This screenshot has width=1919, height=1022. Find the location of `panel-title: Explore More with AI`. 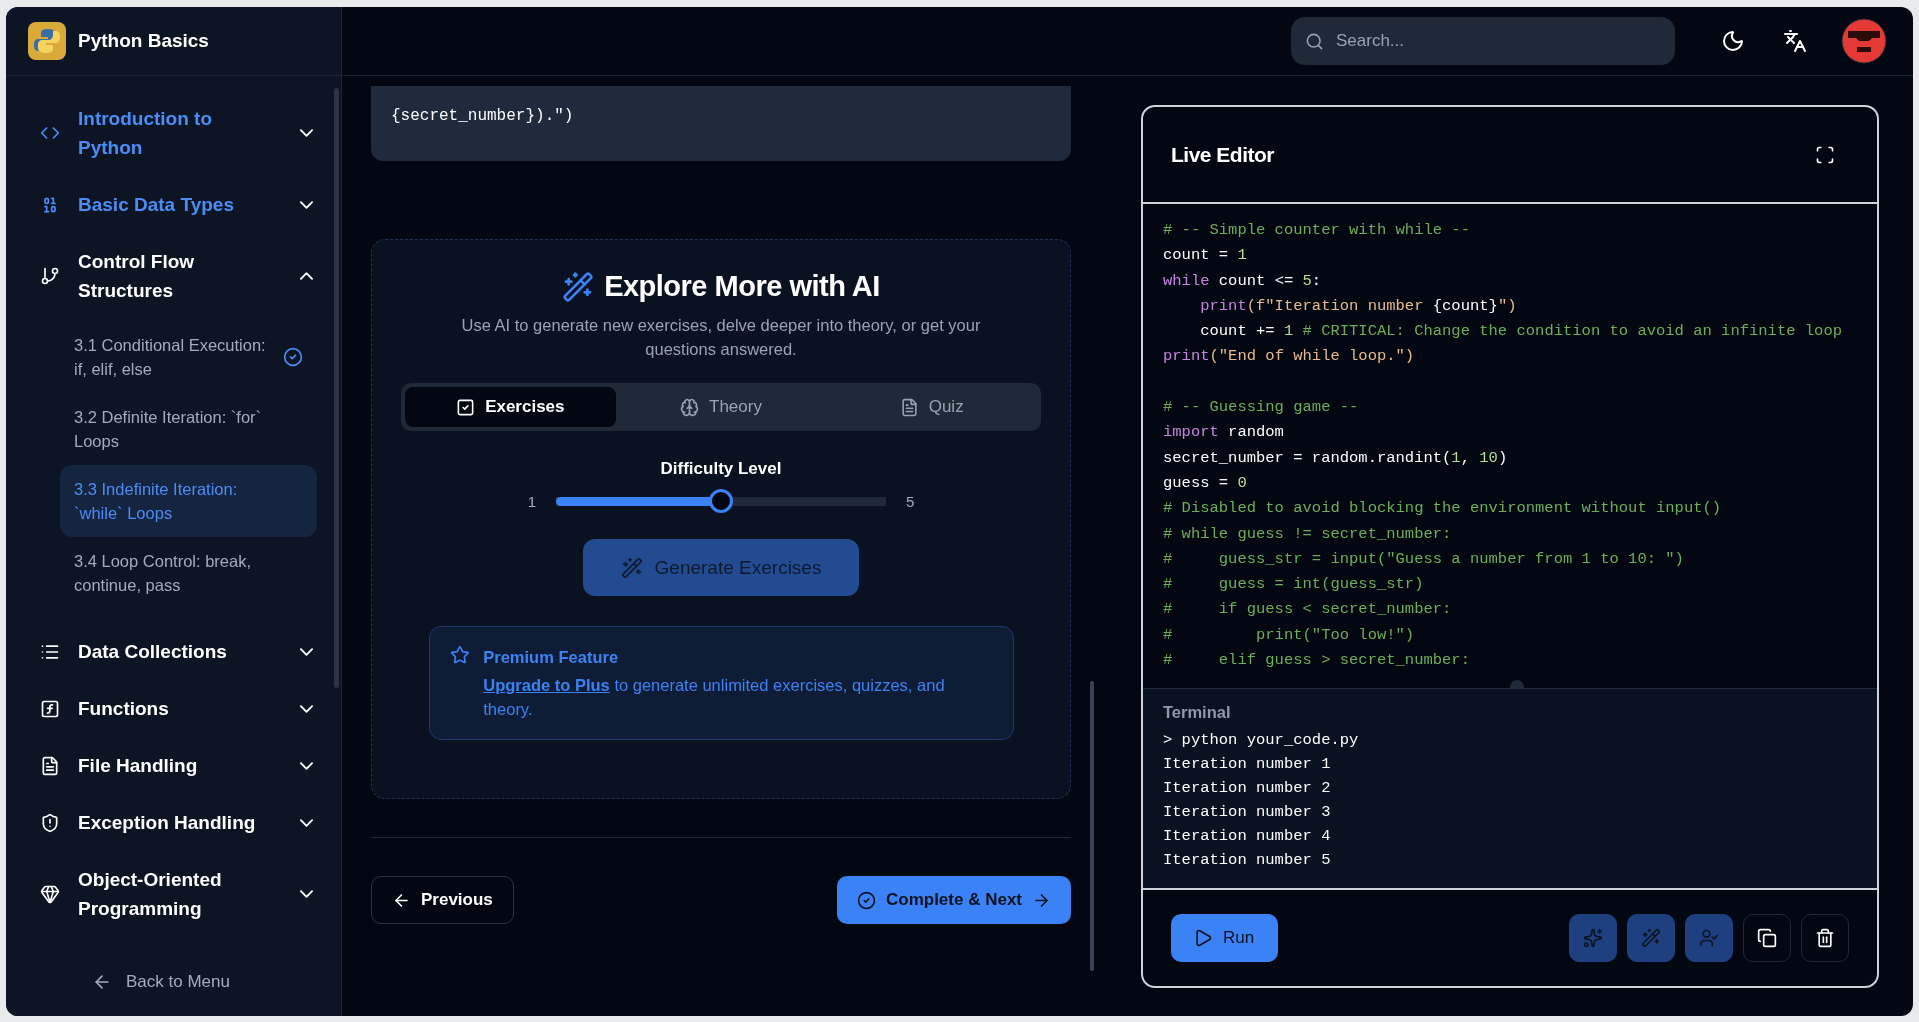

panel-title: Explore More with AI is located at coordinates (742, 286).